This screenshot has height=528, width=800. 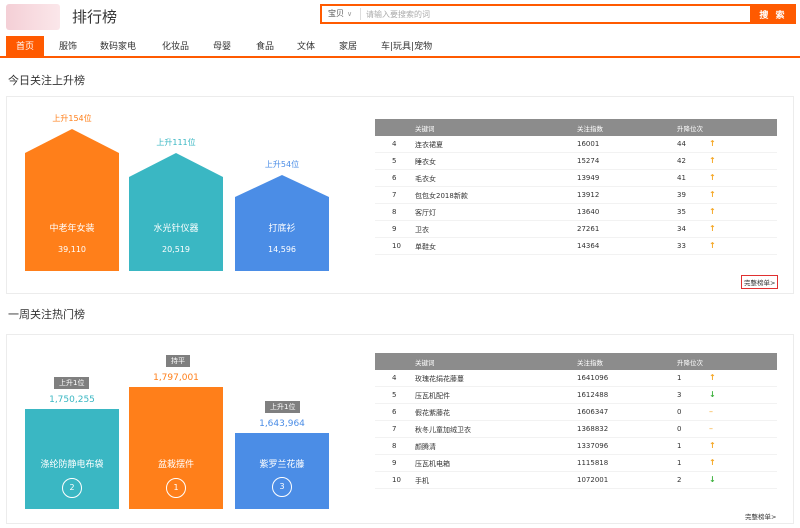 What do you see at coordinates (406, 47) in the screenshot?
I see `tab-car-toys-pets: 车|玩具|宠物` at bounding box center [406, 47].